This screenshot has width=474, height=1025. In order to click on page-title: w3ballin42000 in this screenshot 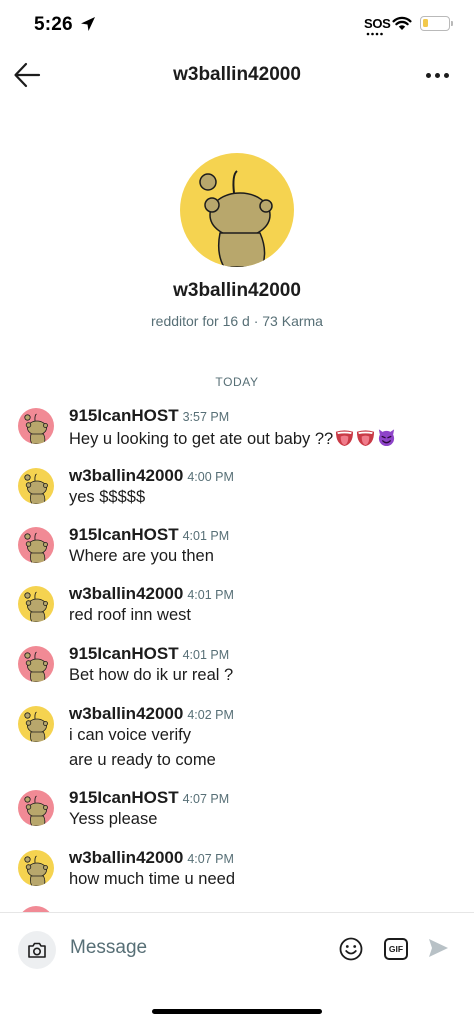, I will do `click(237, 74)`.